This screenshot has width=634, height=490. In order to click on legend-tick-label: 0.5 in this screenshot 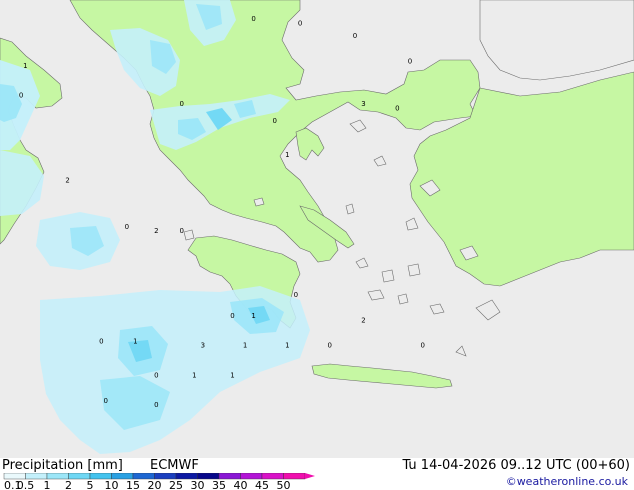, I will do `click(26, 484)`.